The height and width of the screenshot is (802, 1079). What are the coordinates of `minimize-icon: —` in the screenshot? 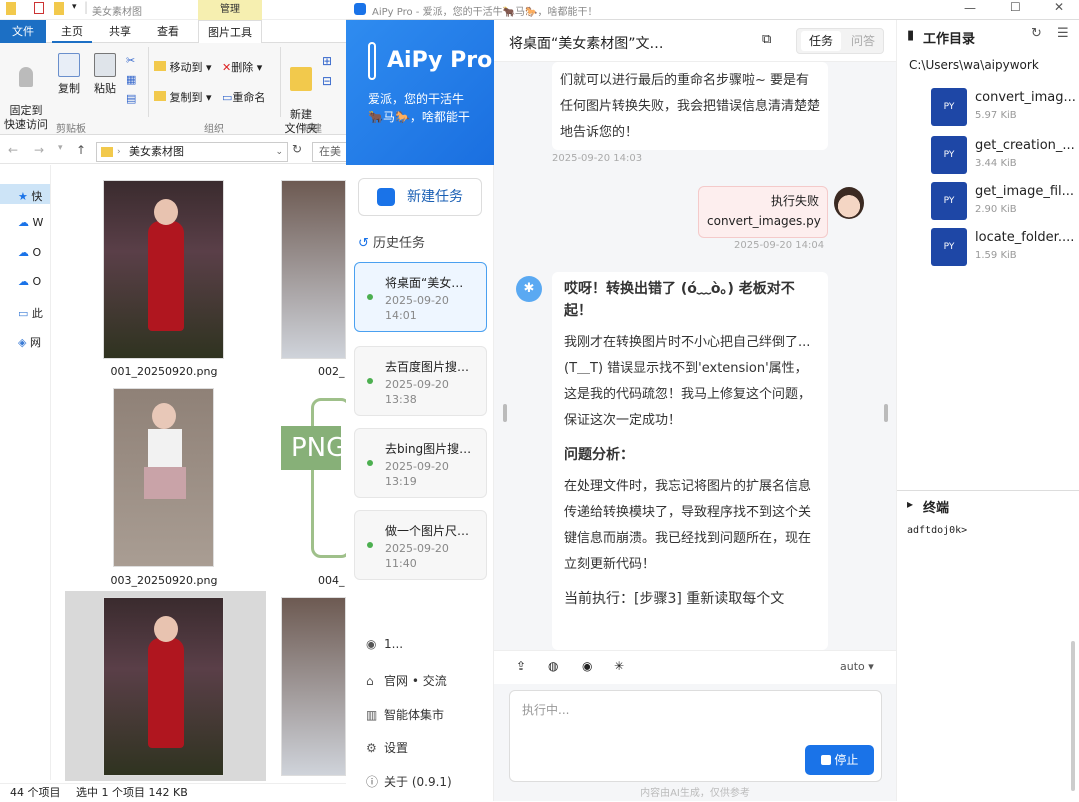 It's located at (970, 8).